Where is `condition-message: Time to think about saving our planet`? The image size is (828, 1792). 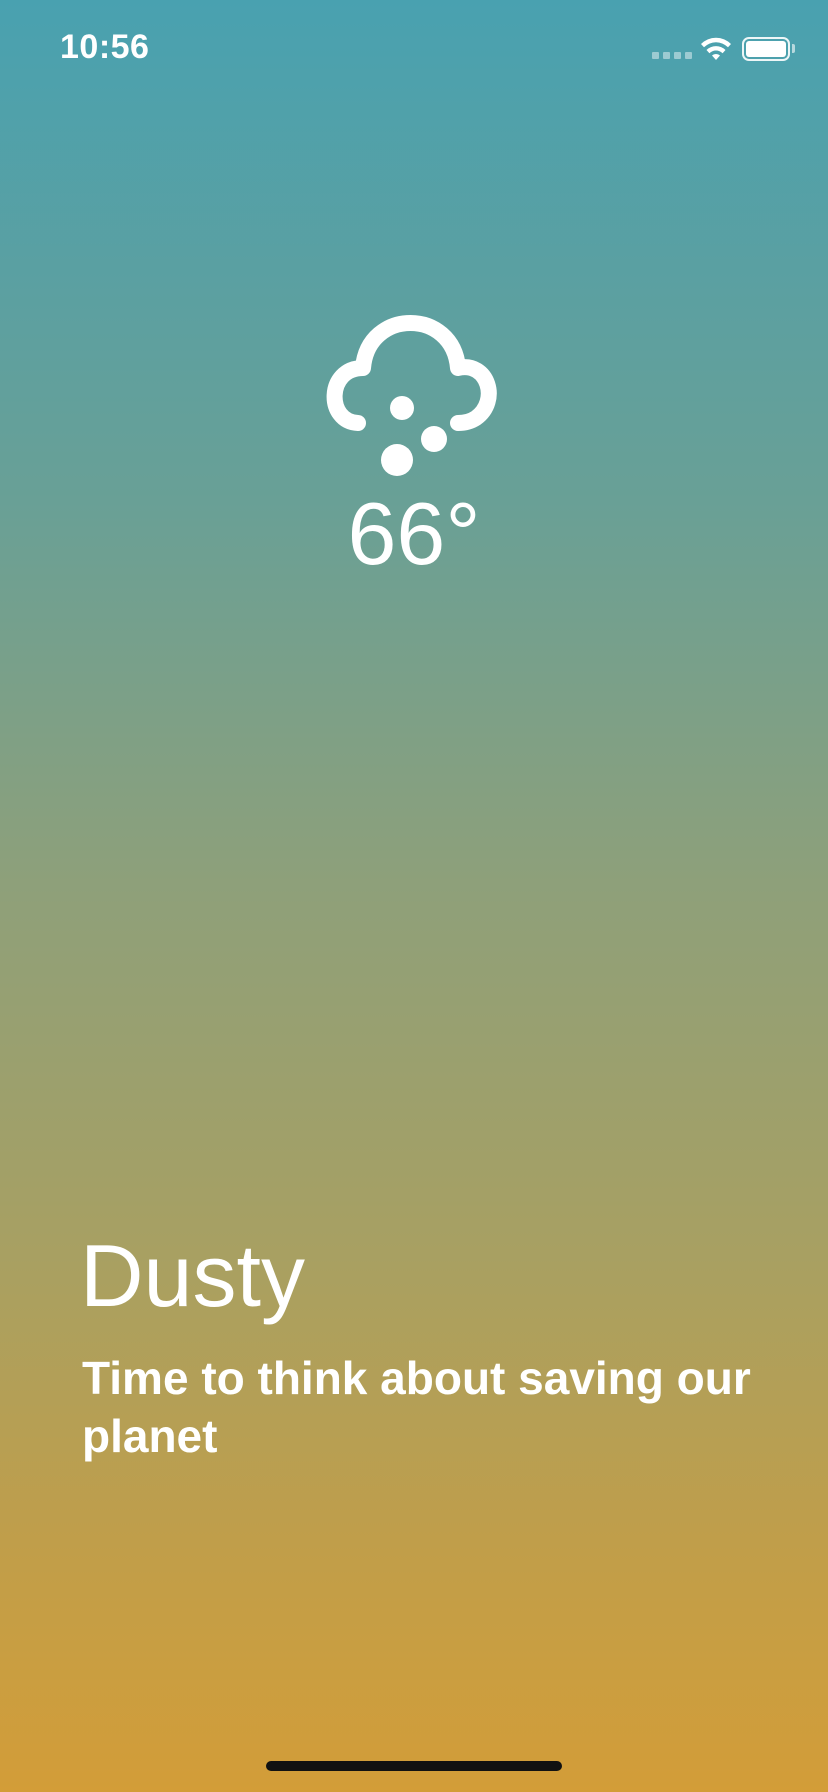 condition-message: Time to think about saving our planet is located at coordinates (416, 1407).